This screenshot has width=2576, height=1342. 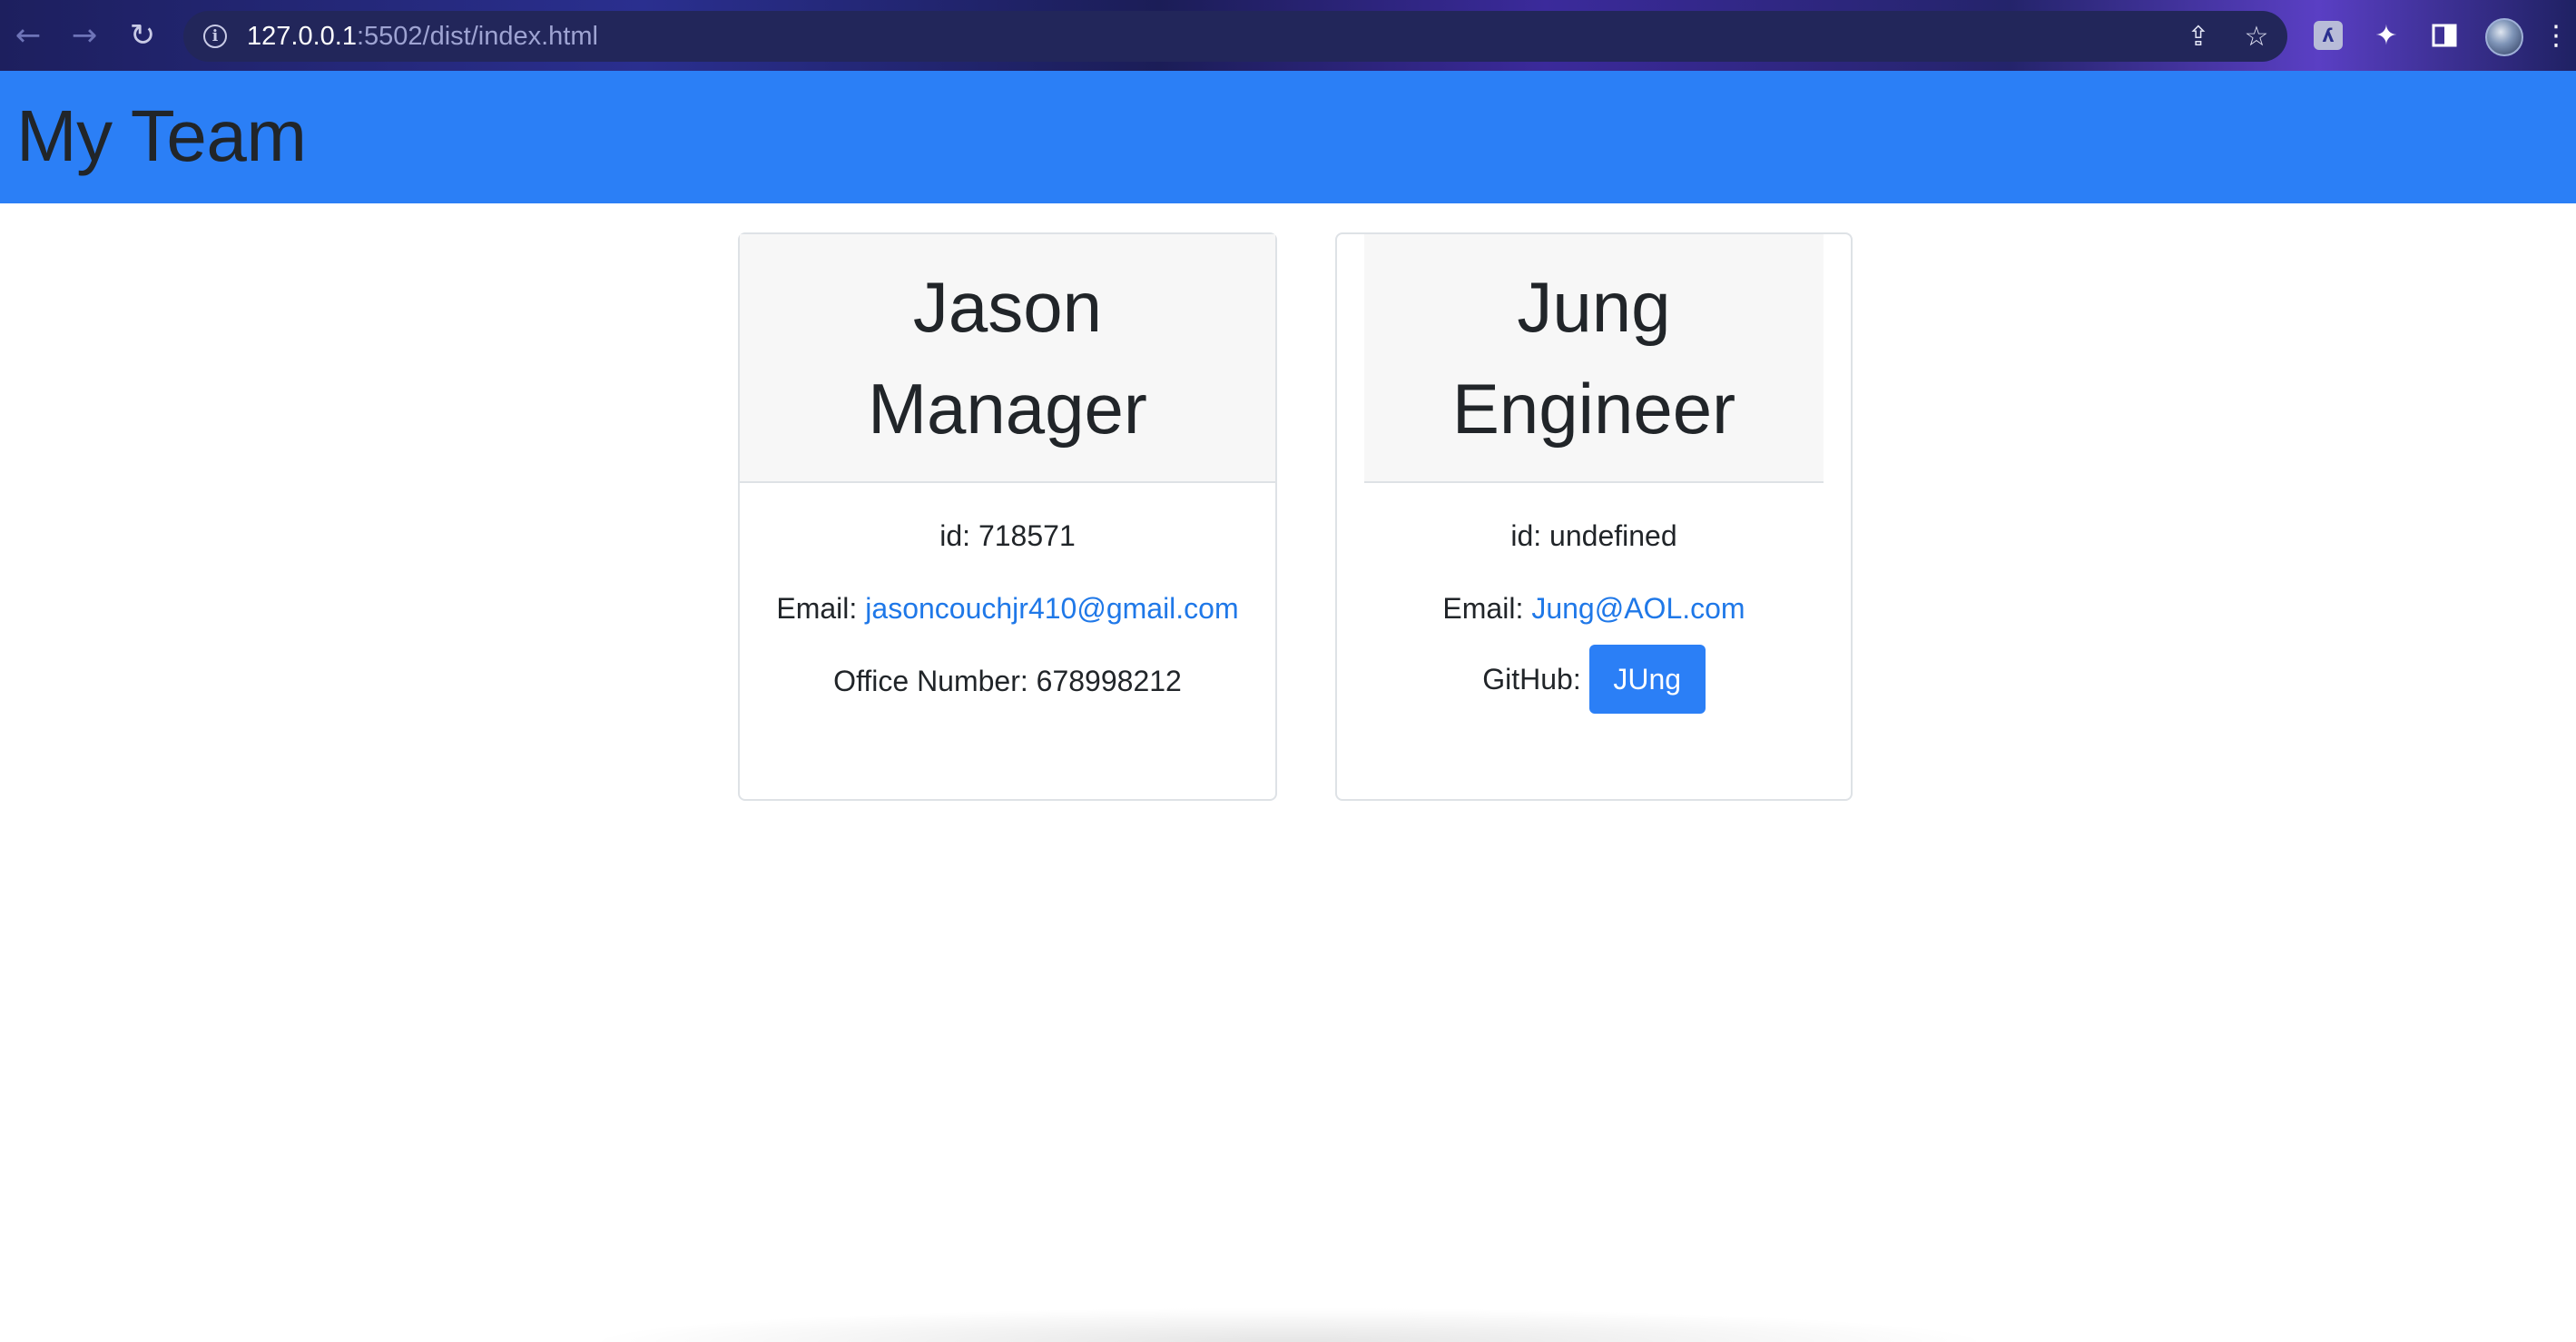 I want to click on employee-role: Manager, so click(x=1007, y=409).